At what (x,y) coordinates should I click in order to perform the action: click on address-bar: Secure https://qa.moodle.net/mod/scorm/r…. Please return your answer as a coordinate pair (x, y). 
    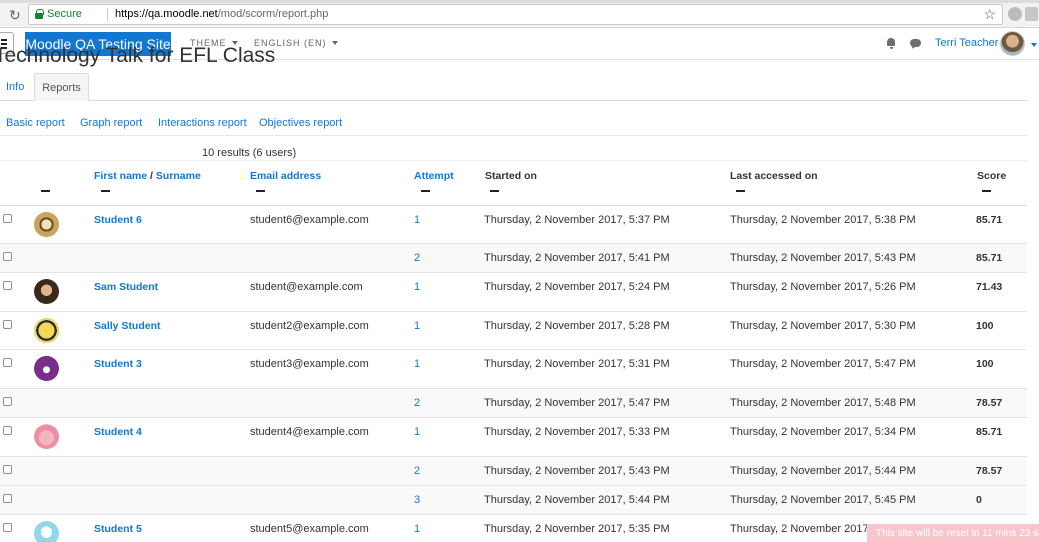
    Looking at the image, I should click on (515, 14).